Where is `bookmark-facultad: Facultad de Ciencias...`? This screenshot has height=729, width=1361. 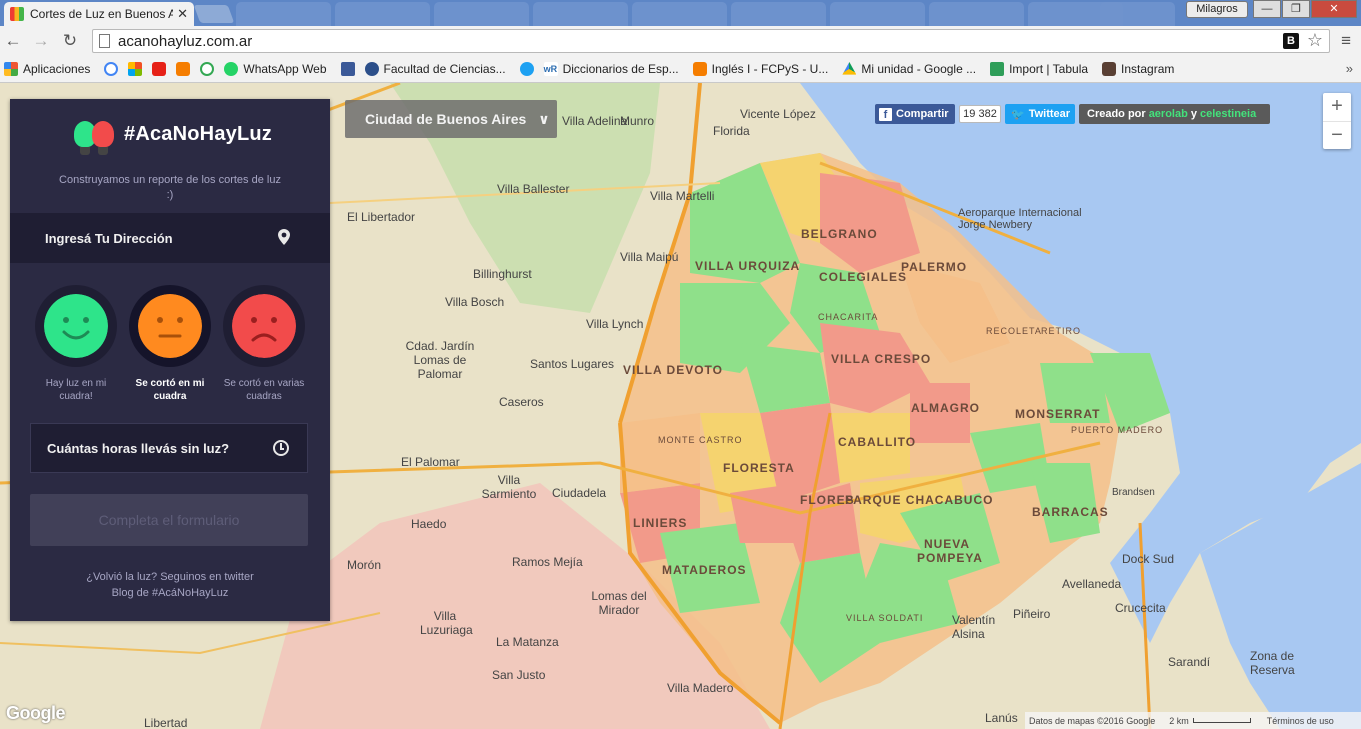 bookmark-facultad: Facultad de Ciencias... is located at coordinates (435, 69).